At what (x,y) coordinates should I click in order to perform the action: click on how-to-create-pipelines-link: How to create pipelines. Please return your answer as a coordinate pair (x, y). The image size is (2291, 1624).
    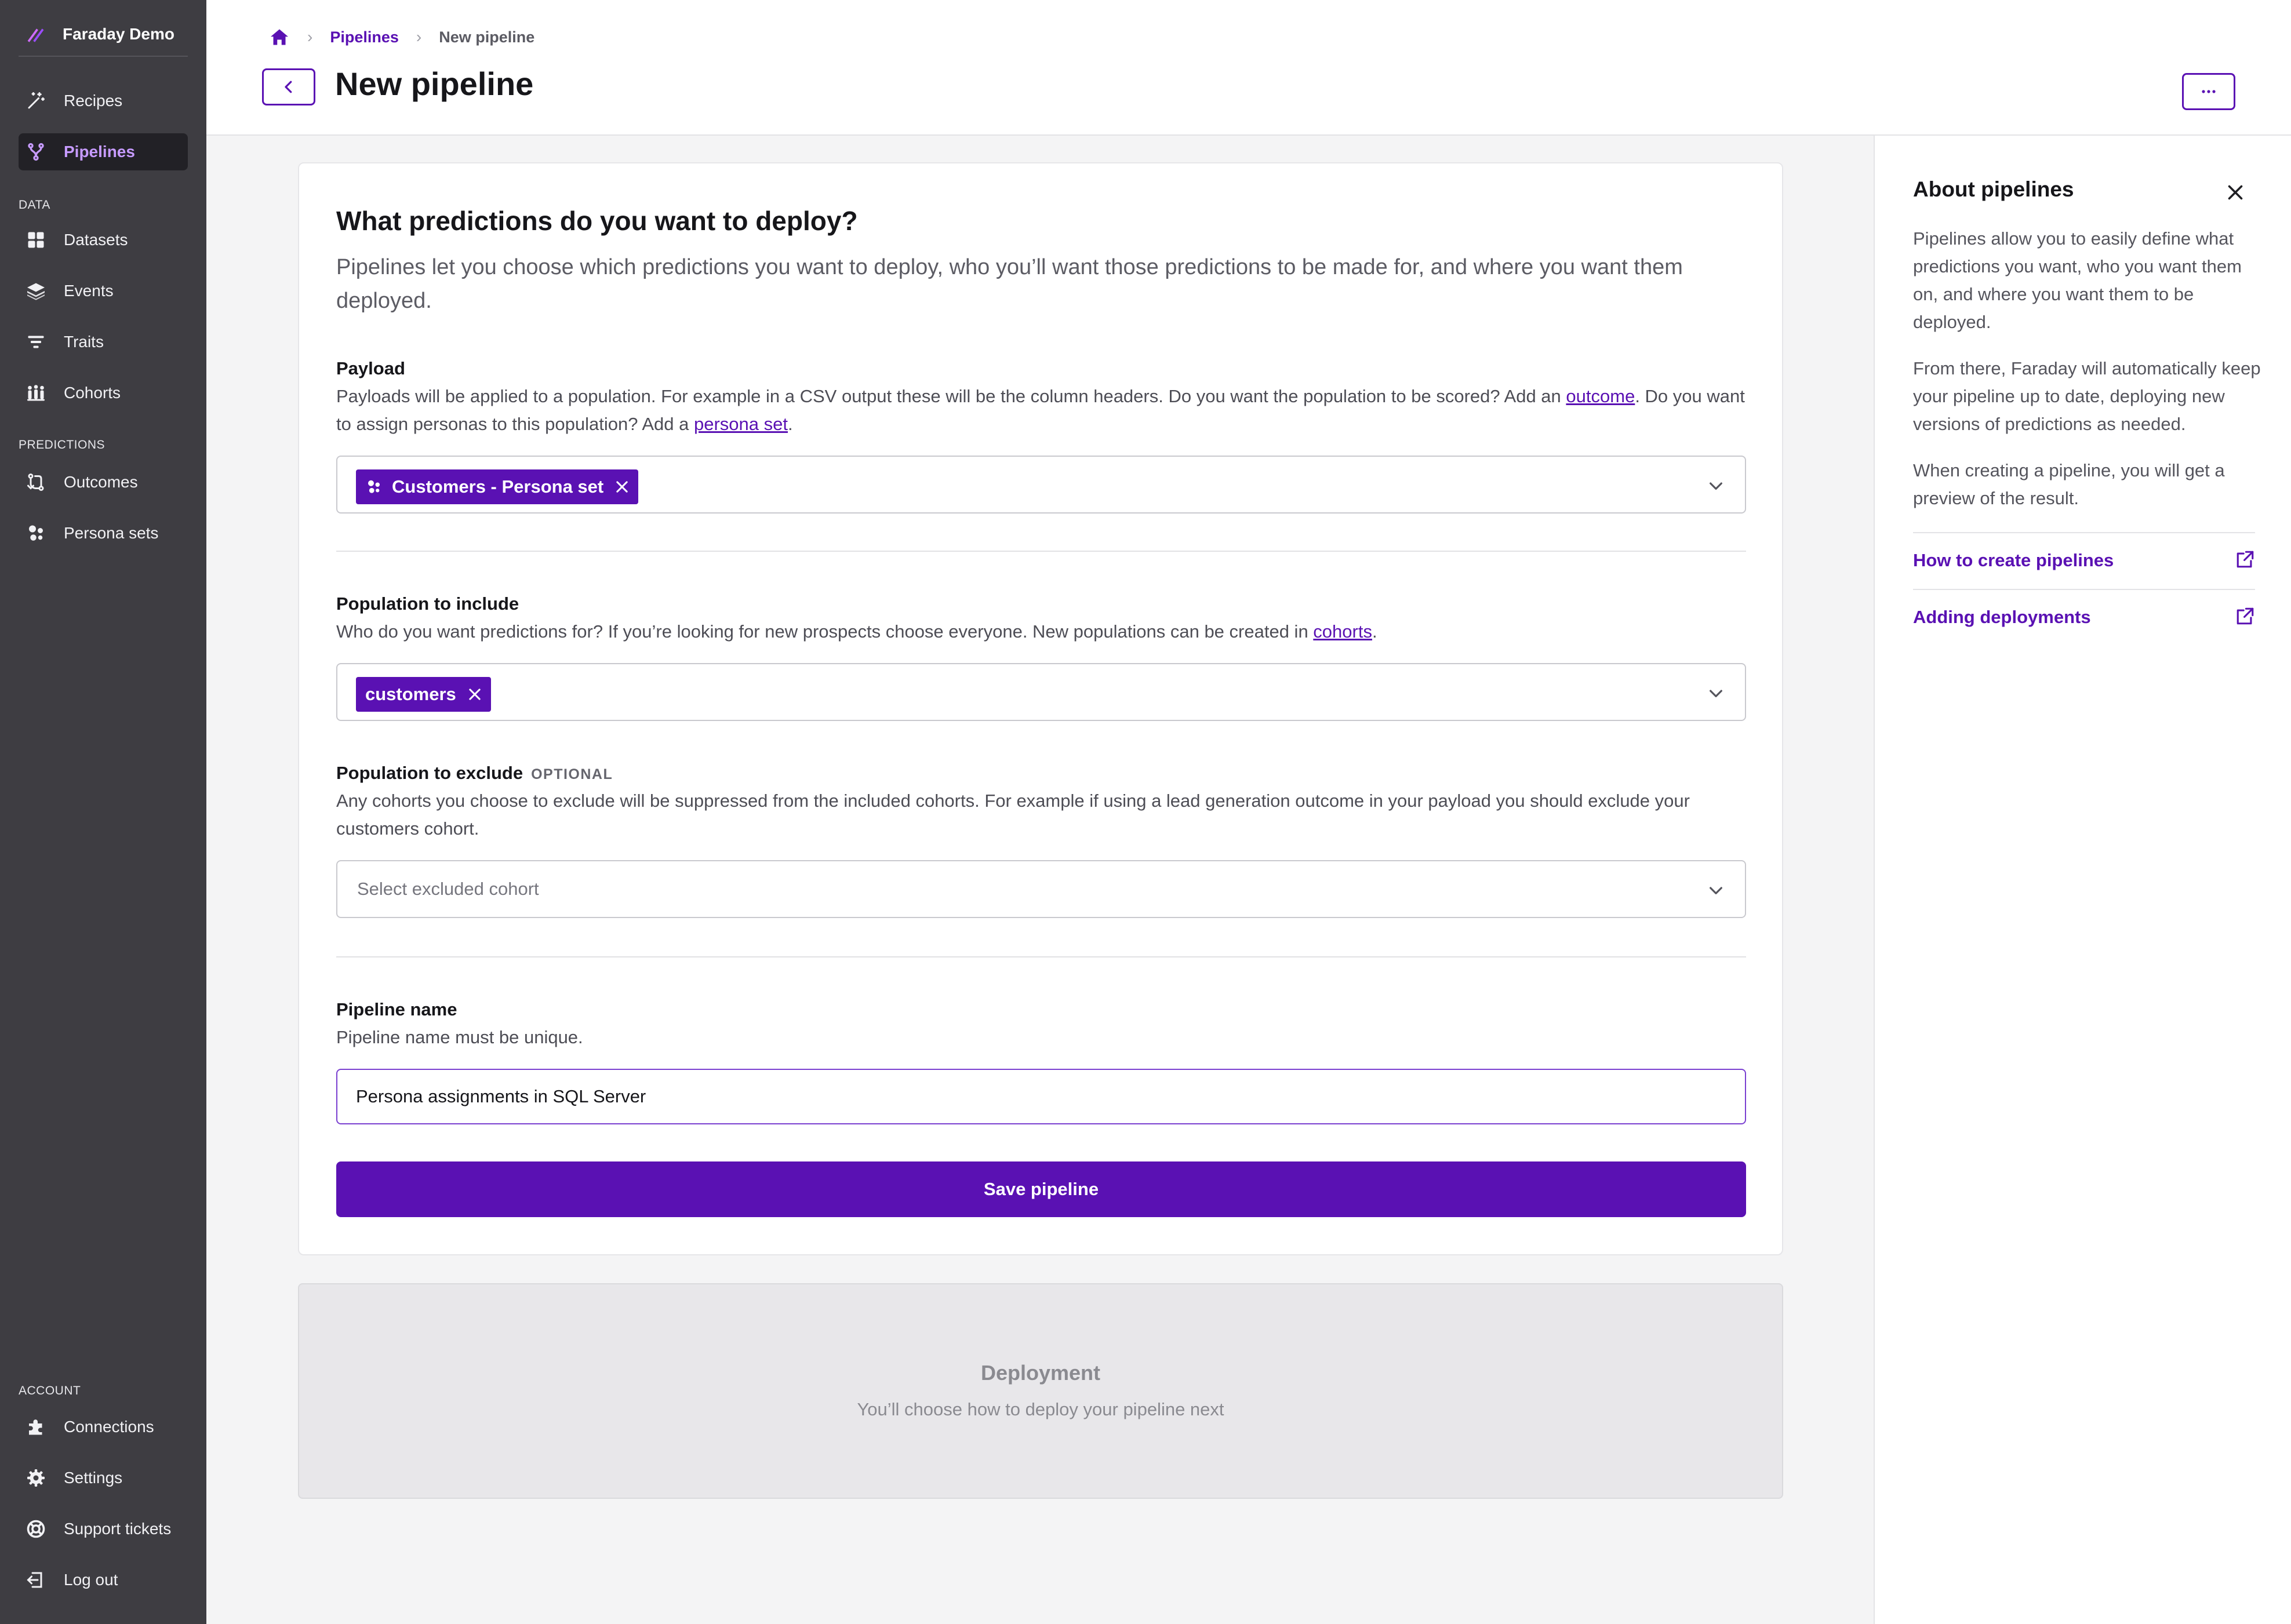
    Looking at the image, I should click on (2084, 560).